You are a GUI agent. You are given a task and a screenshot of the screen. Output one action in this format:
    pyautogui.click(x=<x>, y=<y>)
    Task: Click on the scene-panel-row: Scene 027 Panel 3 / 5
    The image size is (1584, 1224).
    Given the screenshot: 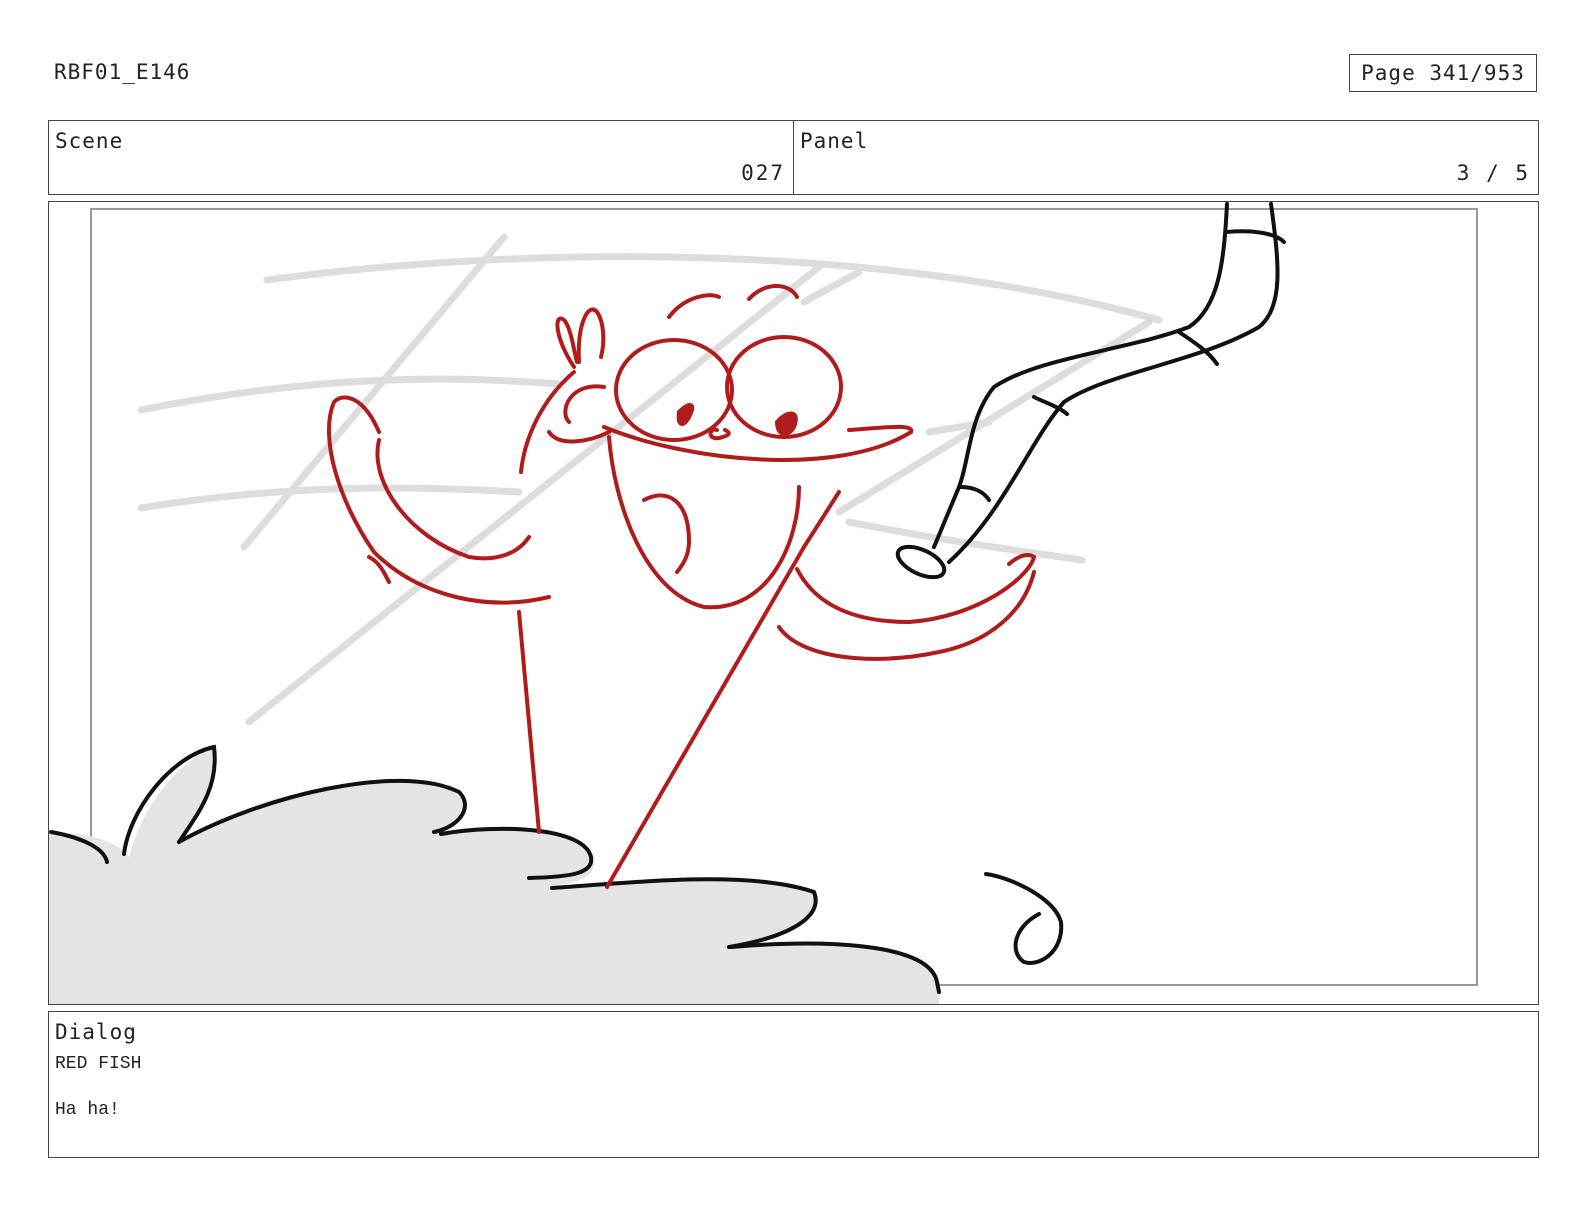 What is the action you would take?
    pyautogui.click(x=793, y=157)
    